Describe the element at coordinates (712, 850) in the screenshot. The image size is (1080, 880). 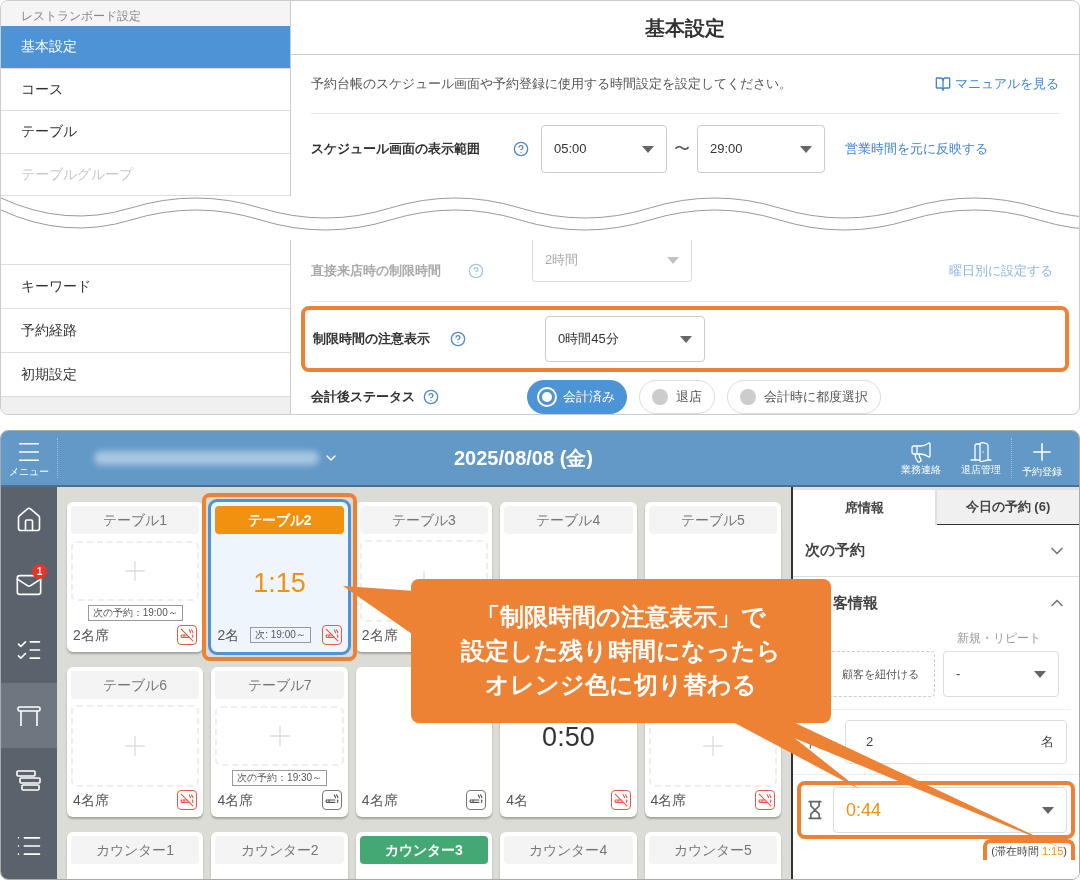
I see `card-header: カウンター5` at that location.